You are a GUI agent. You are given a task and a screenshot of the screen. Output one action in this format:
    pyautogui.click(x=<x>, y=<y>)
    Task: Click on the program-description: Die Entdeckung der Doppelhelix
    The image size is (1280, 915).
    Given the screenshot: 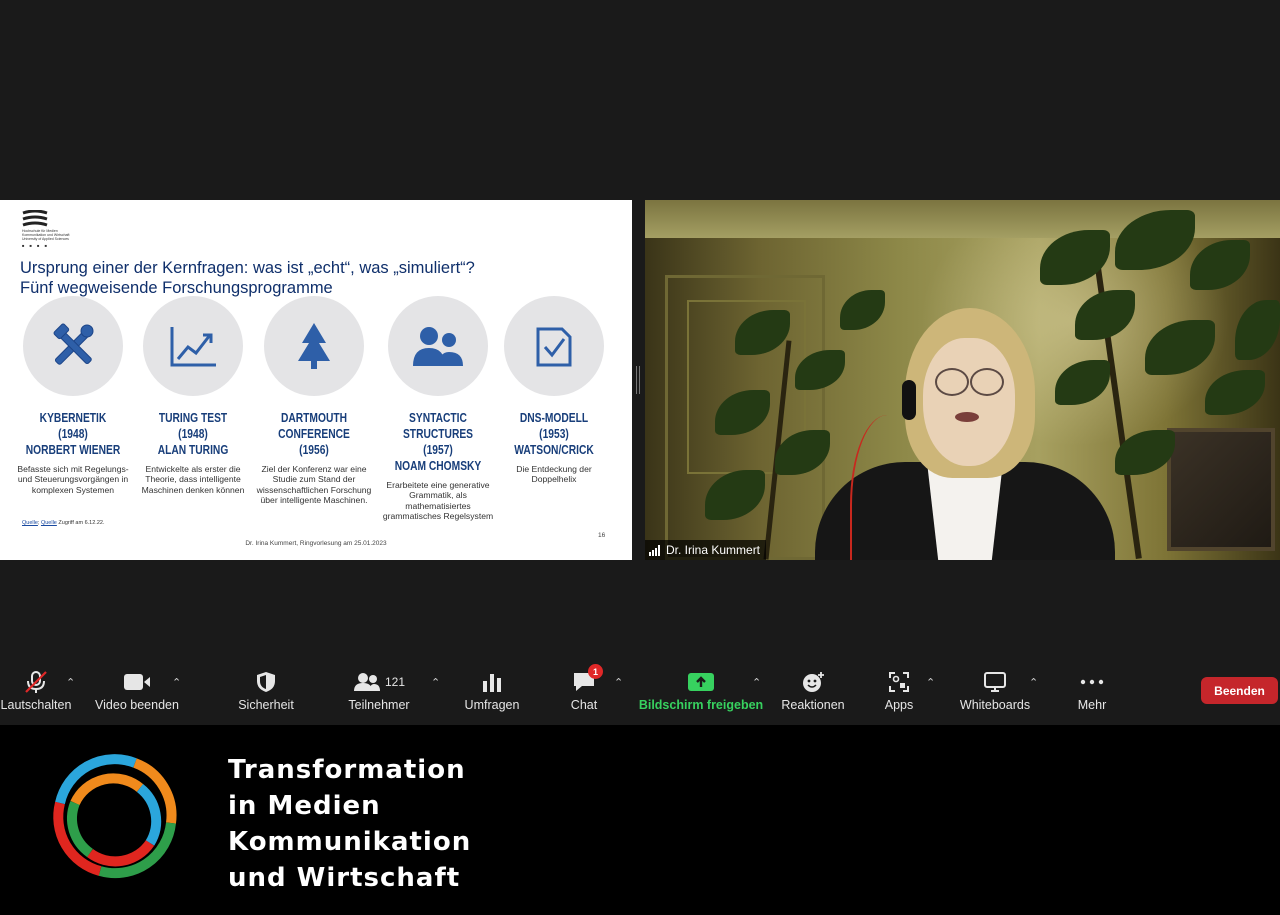 What is the action you would take?
    pyautogui.click(x=554, y=474)
    